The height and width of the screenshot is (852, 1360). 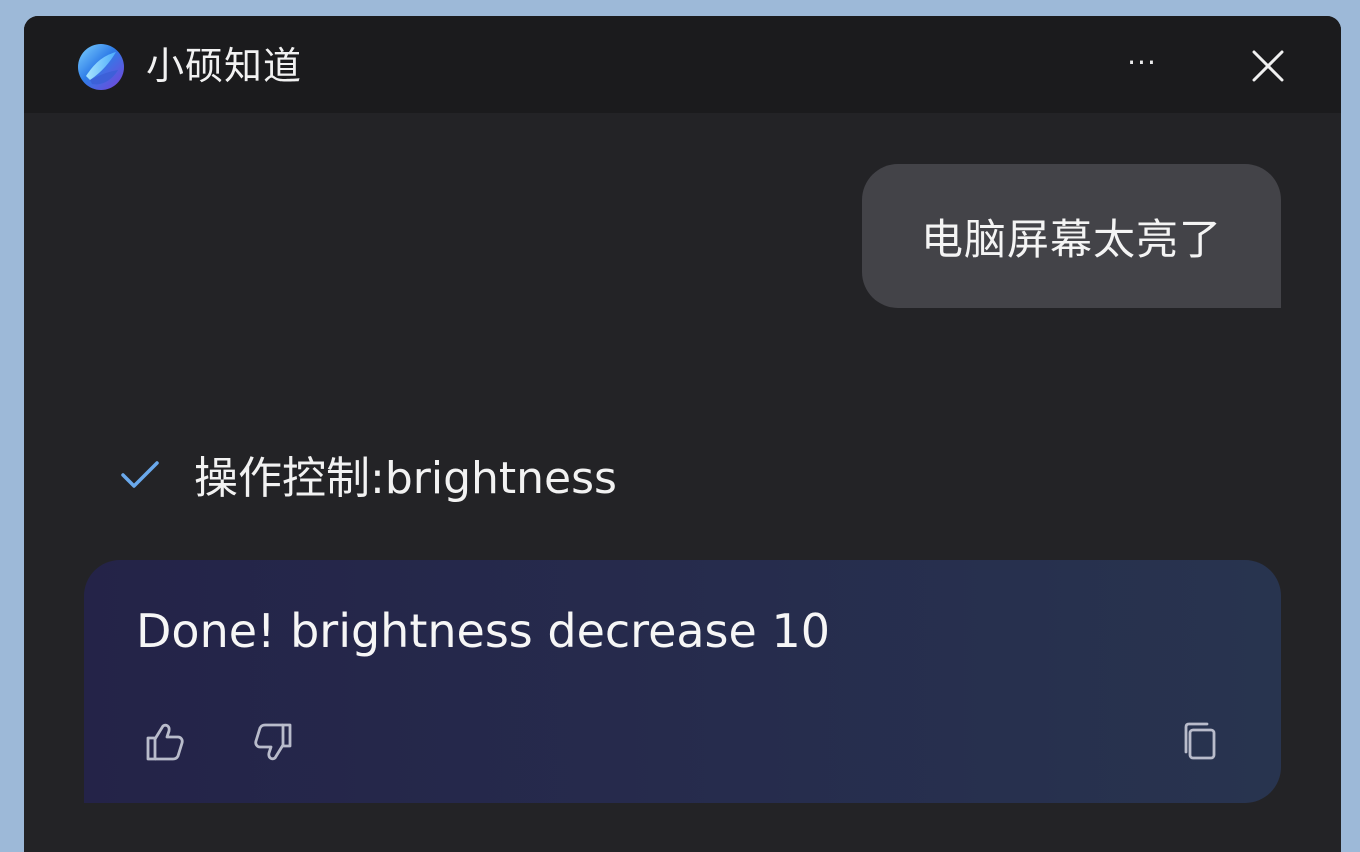 What do you see at coordinates (1200, 742) in the screenshot?
I see `copy-icon` at bounding box center [1200, 742].